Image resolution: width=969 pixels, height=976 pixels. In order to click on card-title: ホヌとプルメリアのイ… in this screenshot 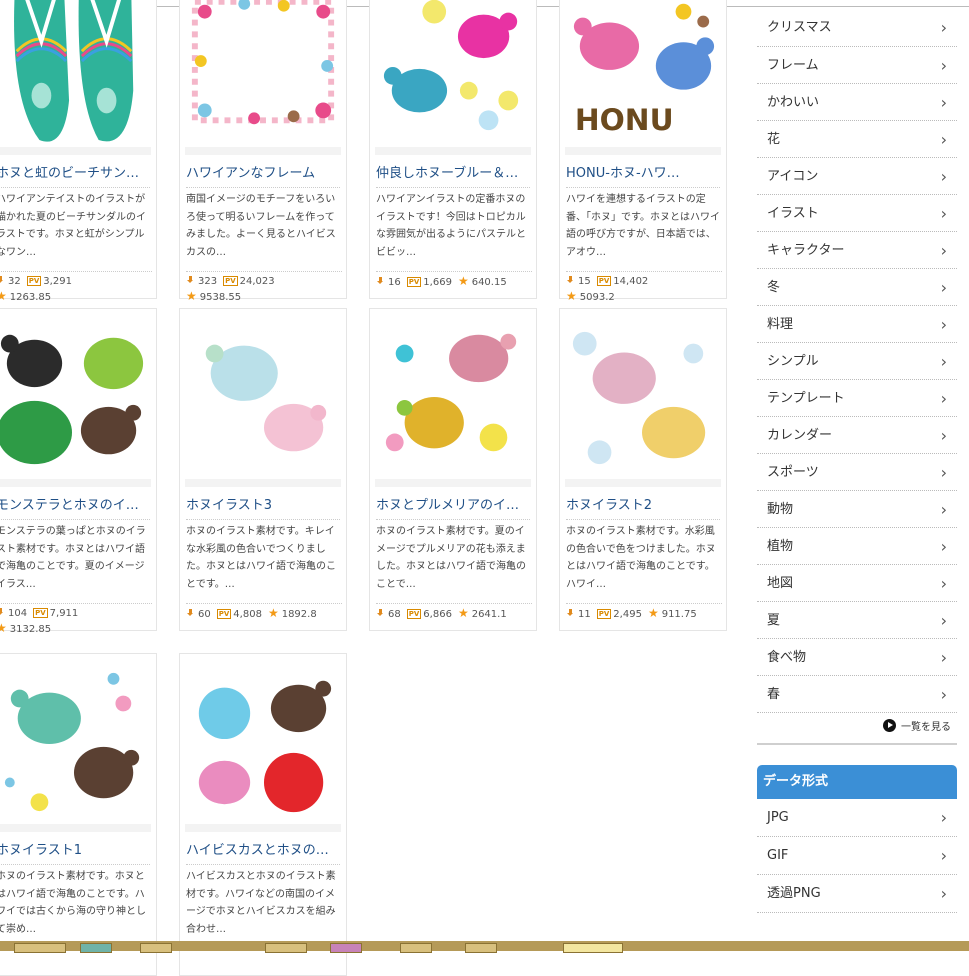, I will do `click(453, 507)`.